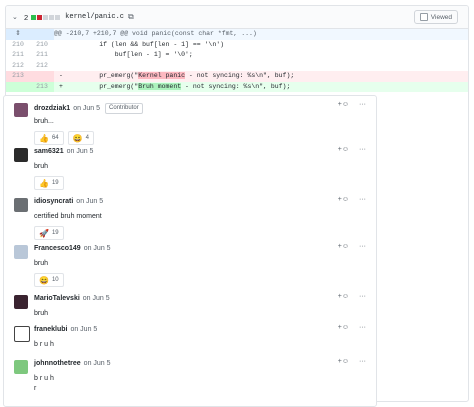 The image size is (474, 407). What do you see at coordinates (26, 17) in the screenshot?
I see `change-count: 2` at bounding box center [26, 17].